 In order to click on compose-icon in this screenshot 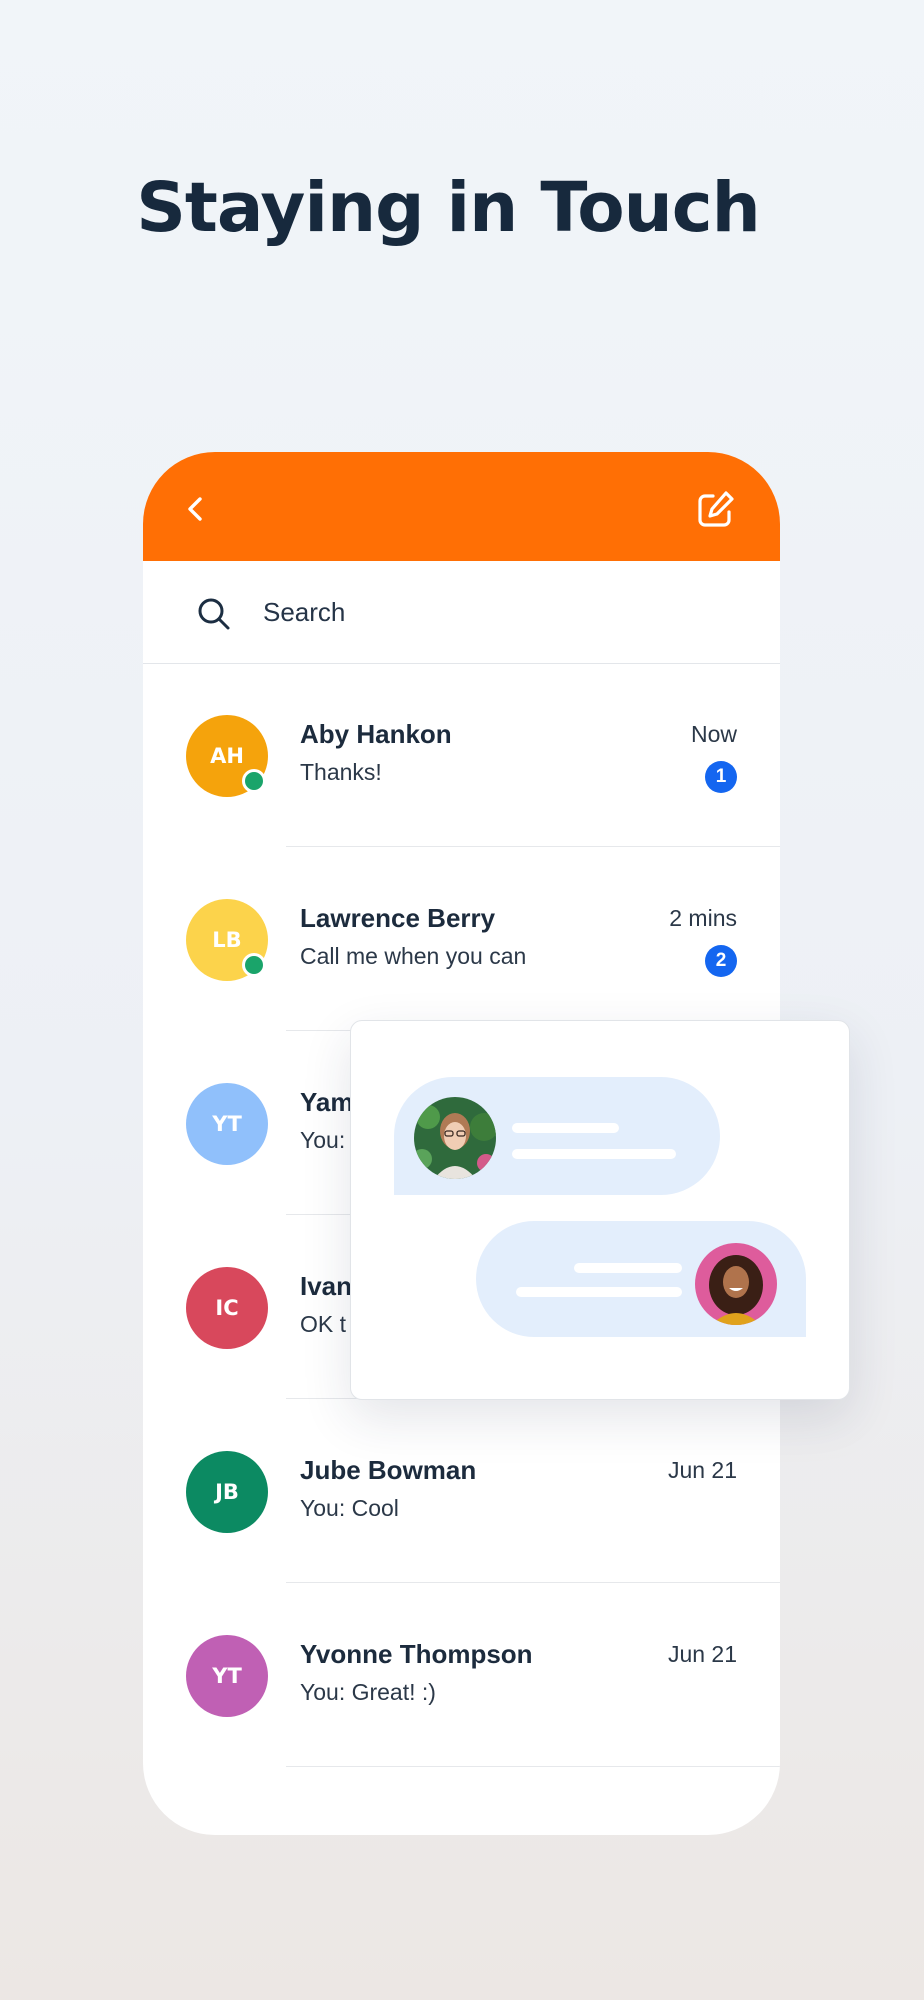, I will do `click(716, 509)`.